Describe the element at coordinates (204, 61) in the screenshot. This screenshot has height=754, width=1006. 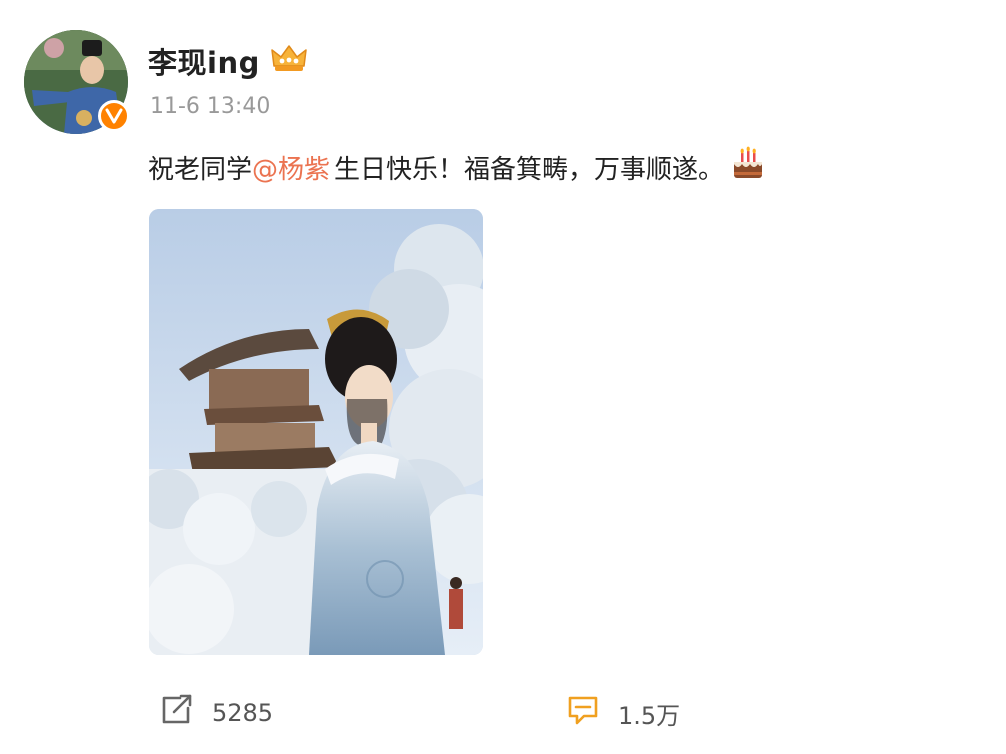
I see `author-name: 李现ing` at that location.